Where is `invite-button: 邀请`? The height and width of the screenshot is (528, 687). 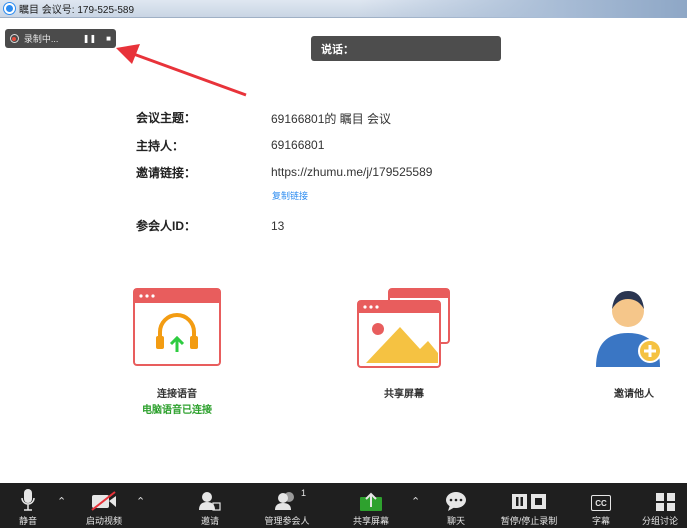
invite-button: 邀请 is located at coordinates (210, 505).